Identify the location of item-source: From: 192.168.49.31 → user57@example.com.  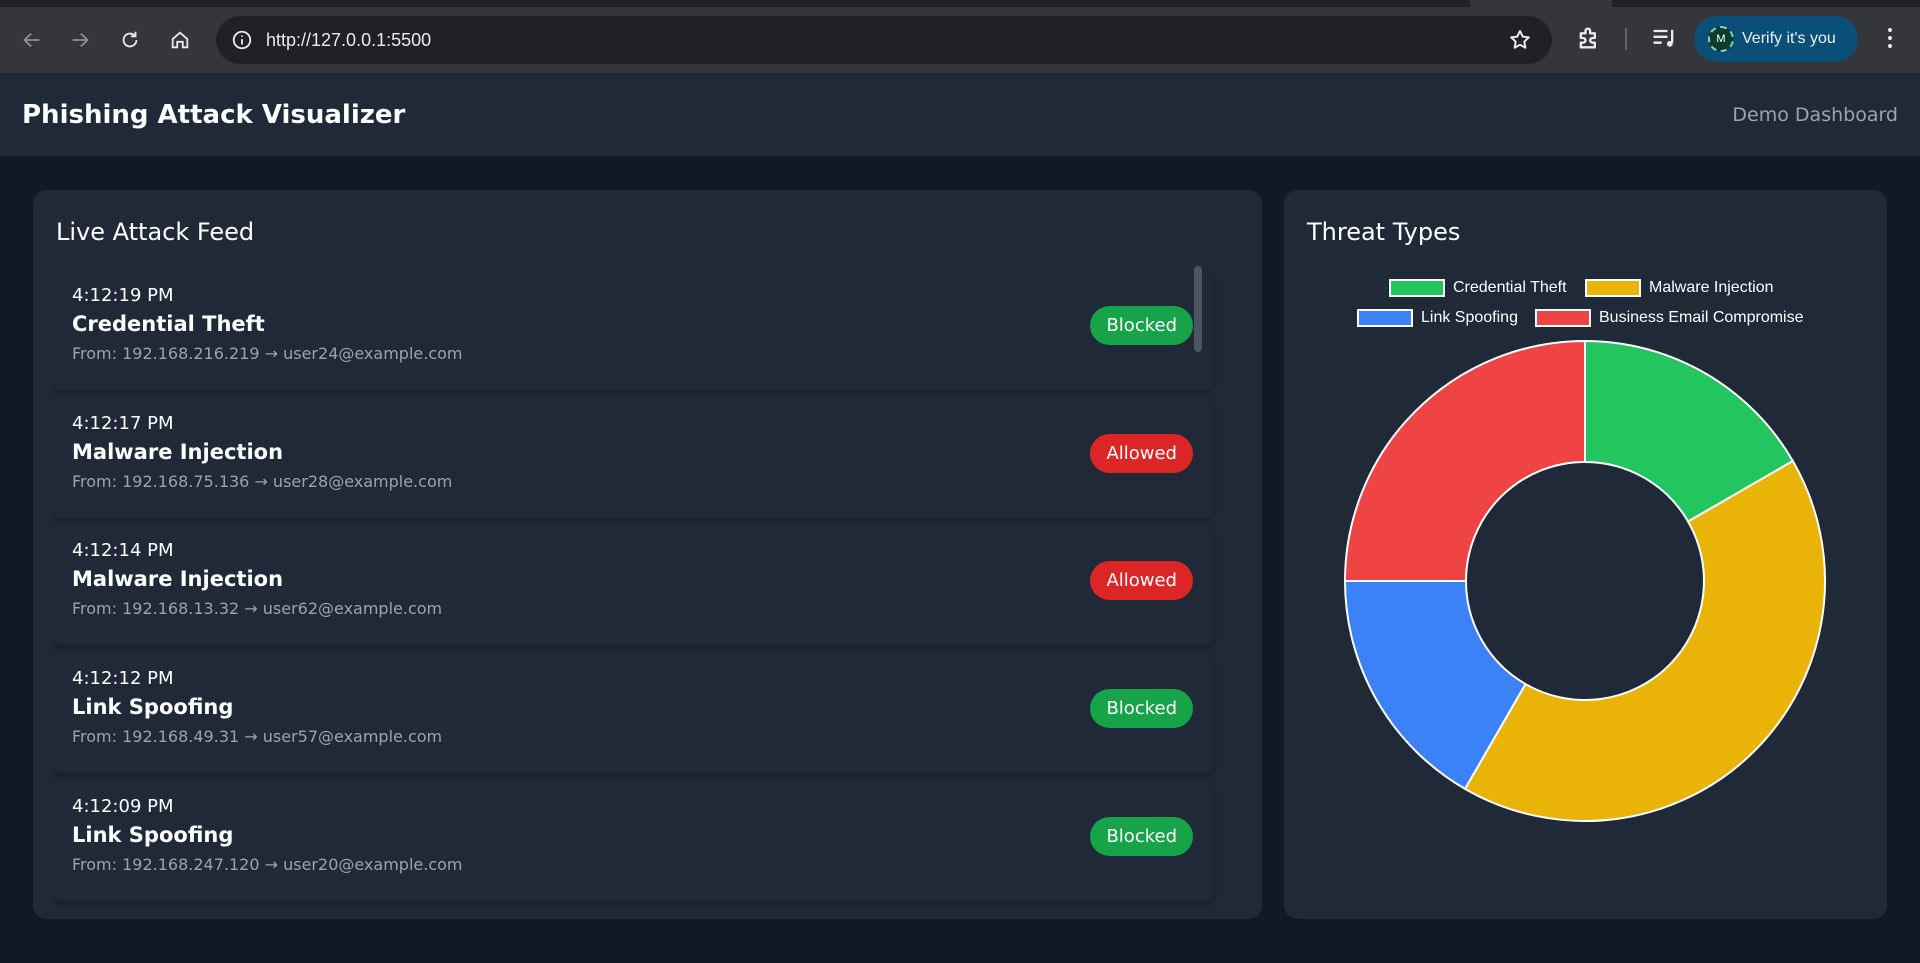
(257, 736).